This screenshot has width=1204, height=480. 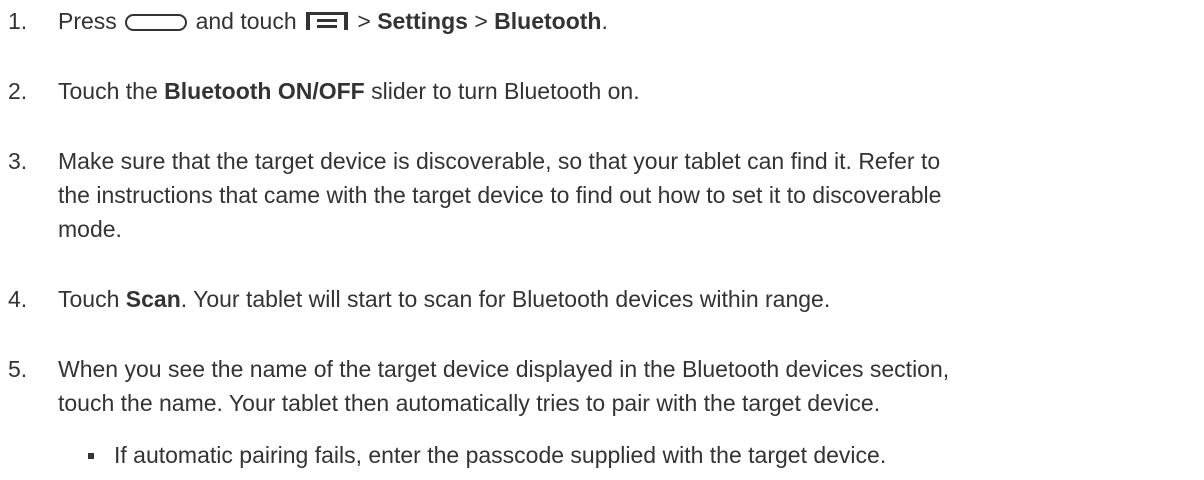 What do you see at coordinates (604, 21) in the screenshot?
I see `step-1-period: .` at bounding box center [604, 21].